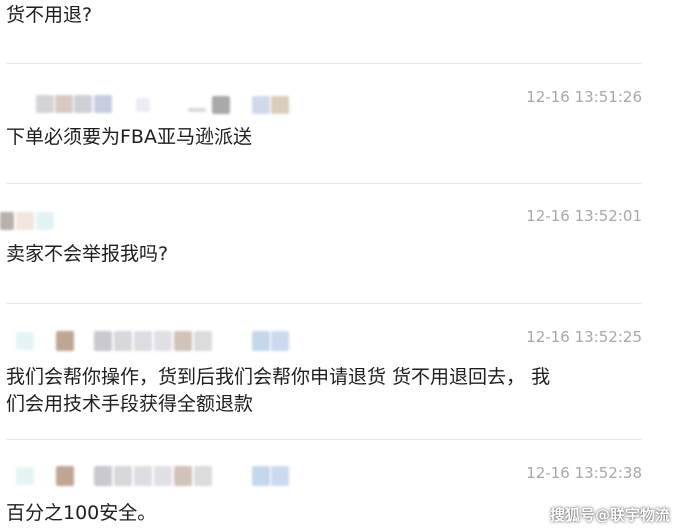 The height and width of the screenshot is (531, 682). What do you see at coordinates (584, 216) in the screenshot?
I see `message-timestamp: 12-16 13:52:01` at bounding box center [584, 216].